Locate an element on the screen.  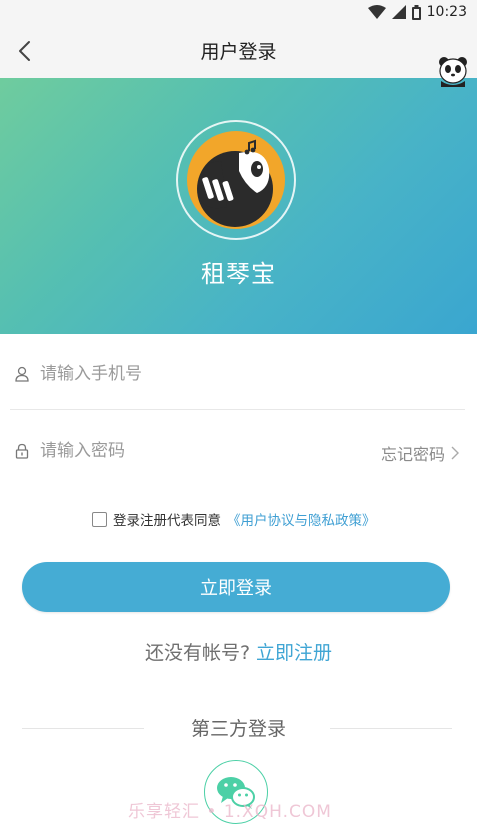
agreement-checkbox is located at coordinates (99, 519).